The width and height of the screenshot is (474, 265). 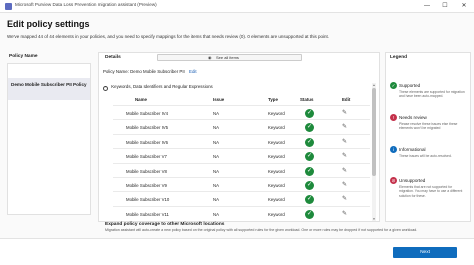 What do you see at coordinates (241, 212) in the screenshot?
I see `table-row: Mobile Subscriber V11 NA Keyword ✓ ✎` at bounding box center [241, 212].